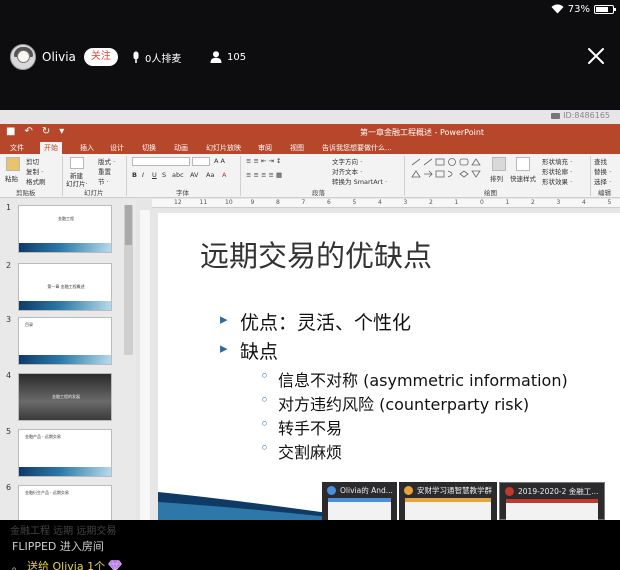 The image size is (620, 570). I want to click on bullets-icon: ≡ ≡ ⇤ ⇥ ↕, so click(264, 161).